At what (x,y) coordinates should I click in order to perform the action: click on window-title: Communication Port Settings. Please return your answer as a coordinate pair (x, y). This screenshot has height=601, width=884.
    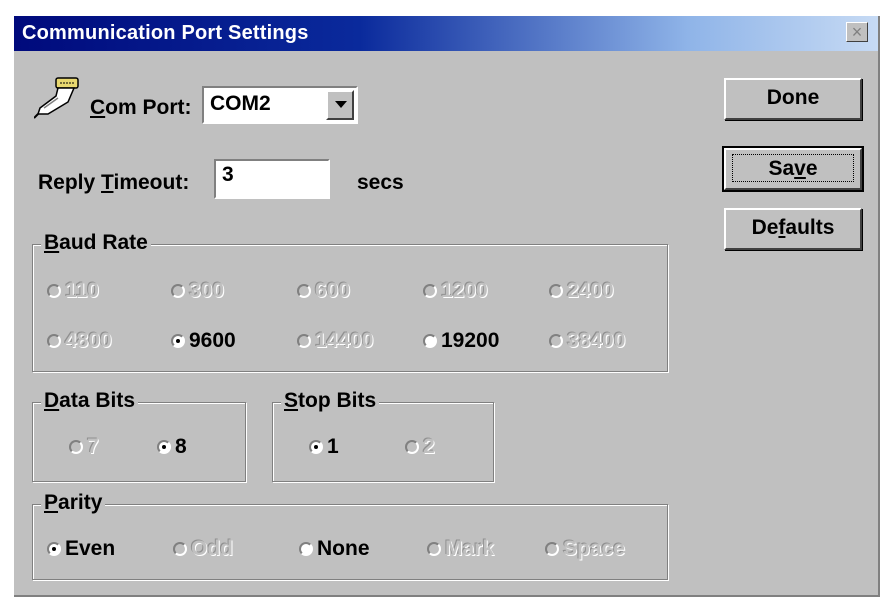
    Looking at the image, I should click on (165, 33).